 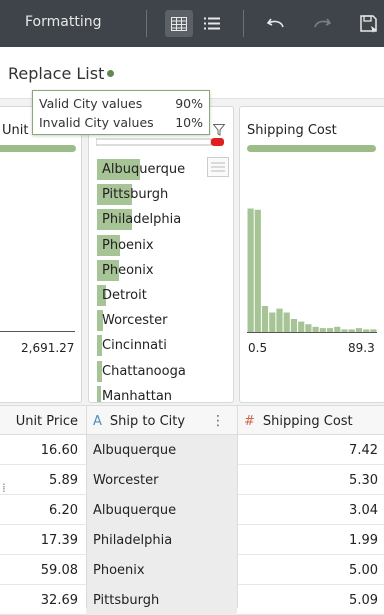 I want to click on table-row: 59.08 Phoenix 5.00, so click(x=192, y=570).